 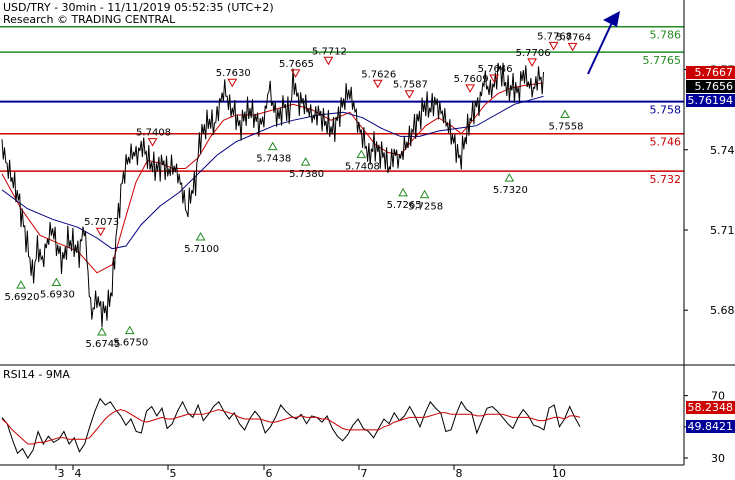 I want to click on rsi-panel-title: RSI14 - 9MA, so click(x=36, y=374).